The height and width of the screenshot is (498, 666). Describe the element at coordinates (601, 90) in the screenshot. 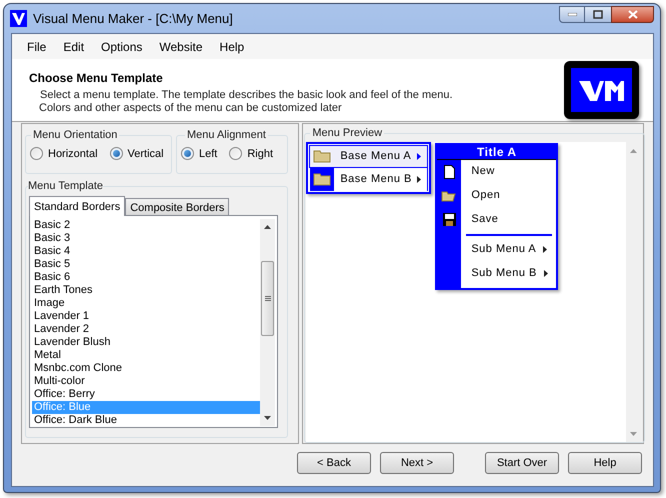

I see `vm-logo-icon` at that location.